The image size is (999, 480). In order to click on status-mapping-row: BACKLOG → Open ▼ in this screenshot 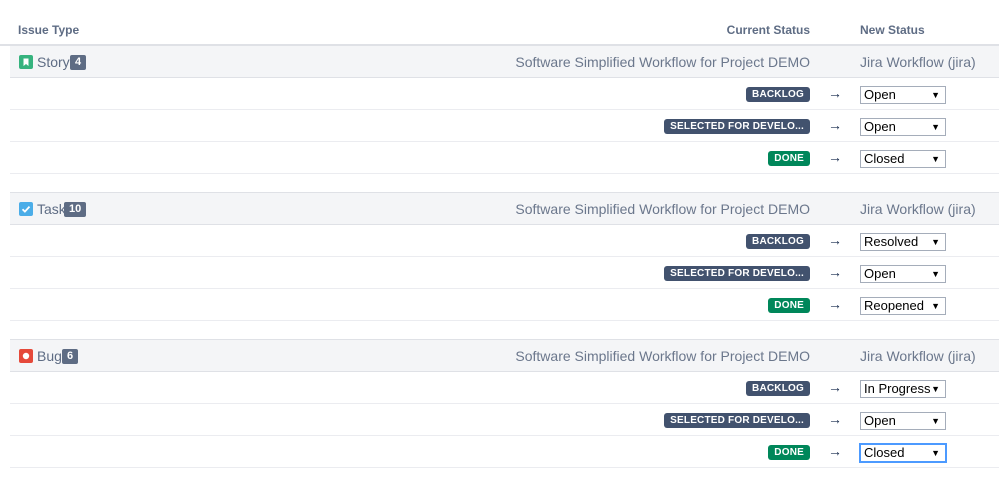, I will do `click(504, 94)`.